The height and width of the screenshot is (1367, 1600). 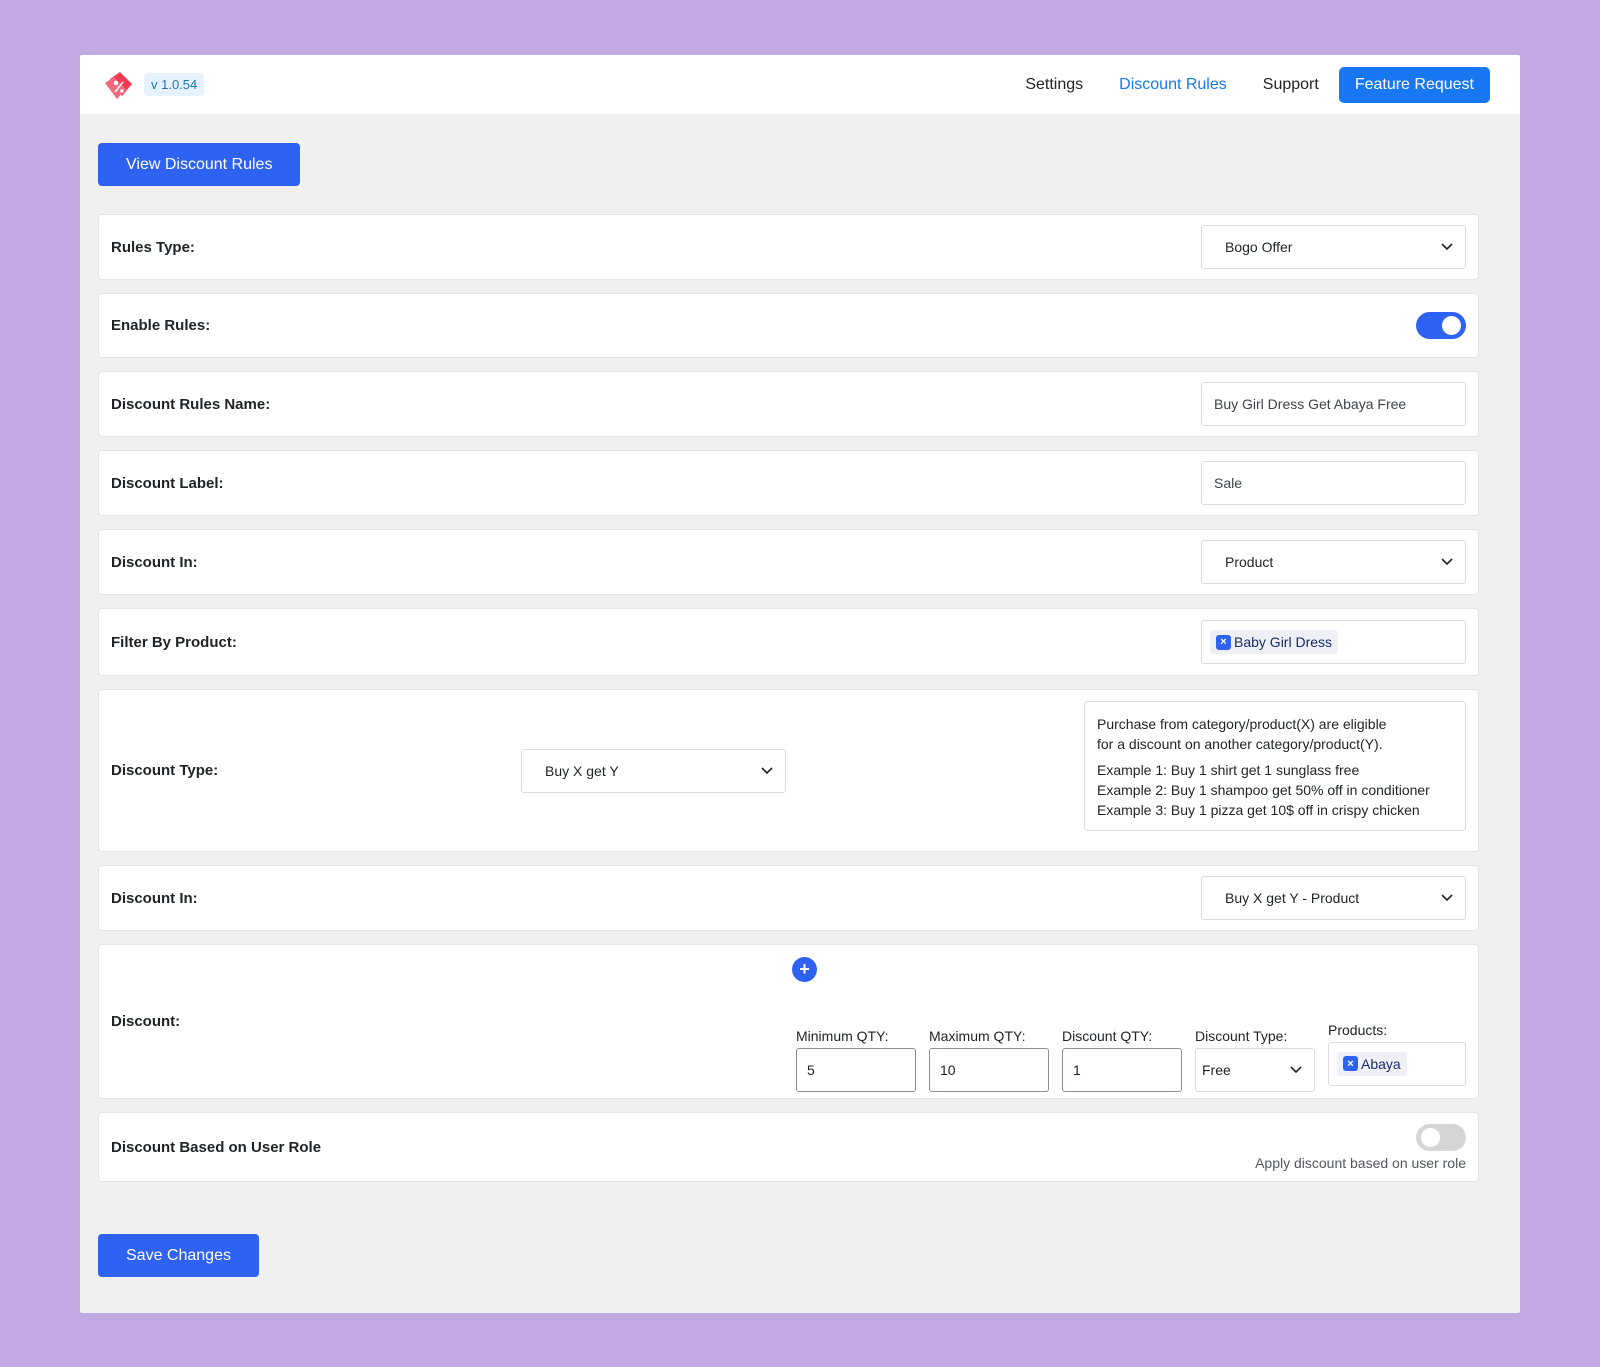 What do you see at coordinates (1283, 642) in the screenshot?
I see `product-tag-label: Baby Girl Dress` at bounding box center [1283, 642].